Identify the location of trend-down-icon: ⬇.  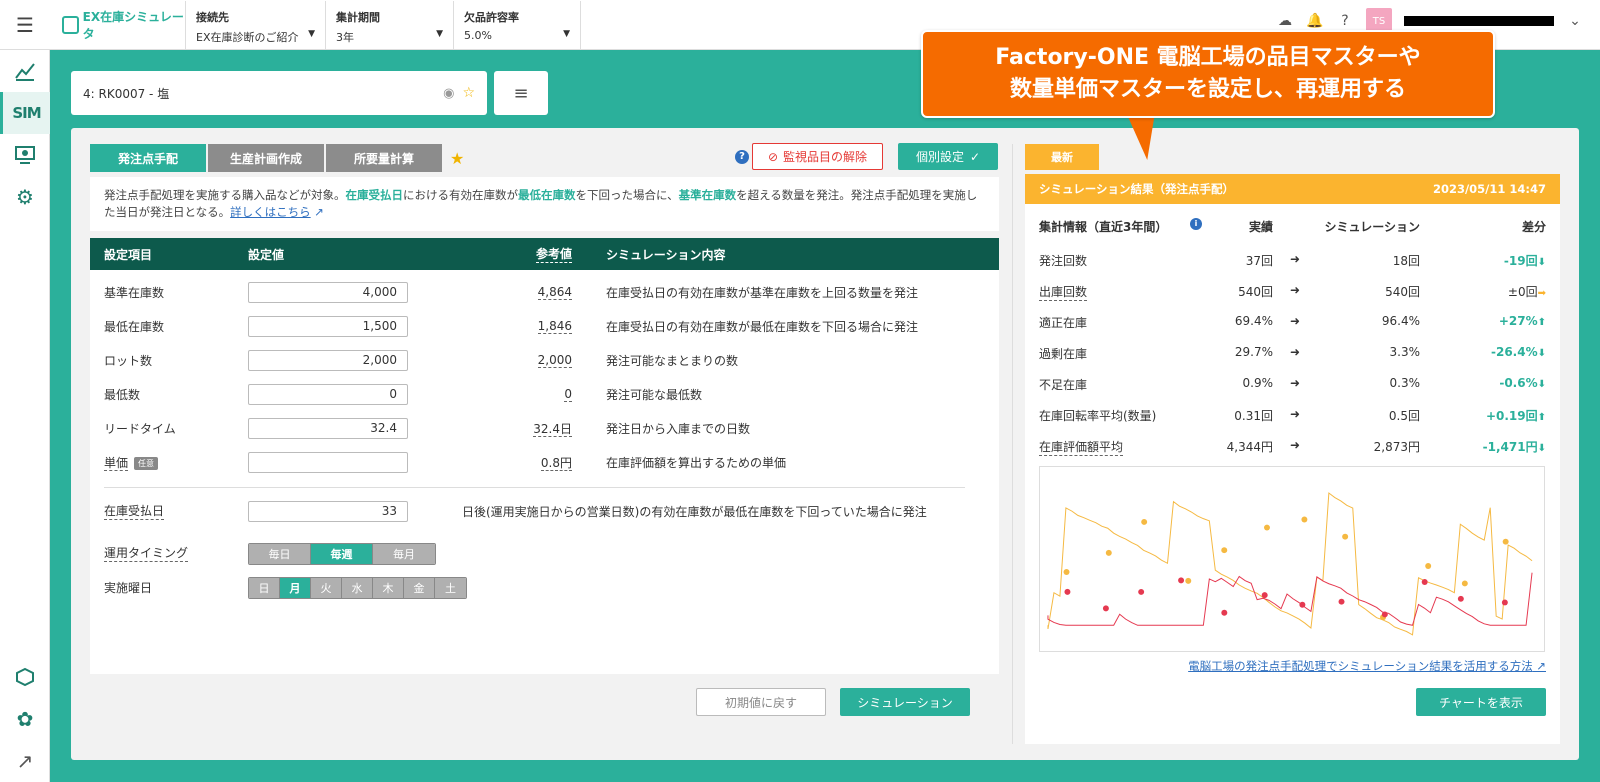
(1541, 384).